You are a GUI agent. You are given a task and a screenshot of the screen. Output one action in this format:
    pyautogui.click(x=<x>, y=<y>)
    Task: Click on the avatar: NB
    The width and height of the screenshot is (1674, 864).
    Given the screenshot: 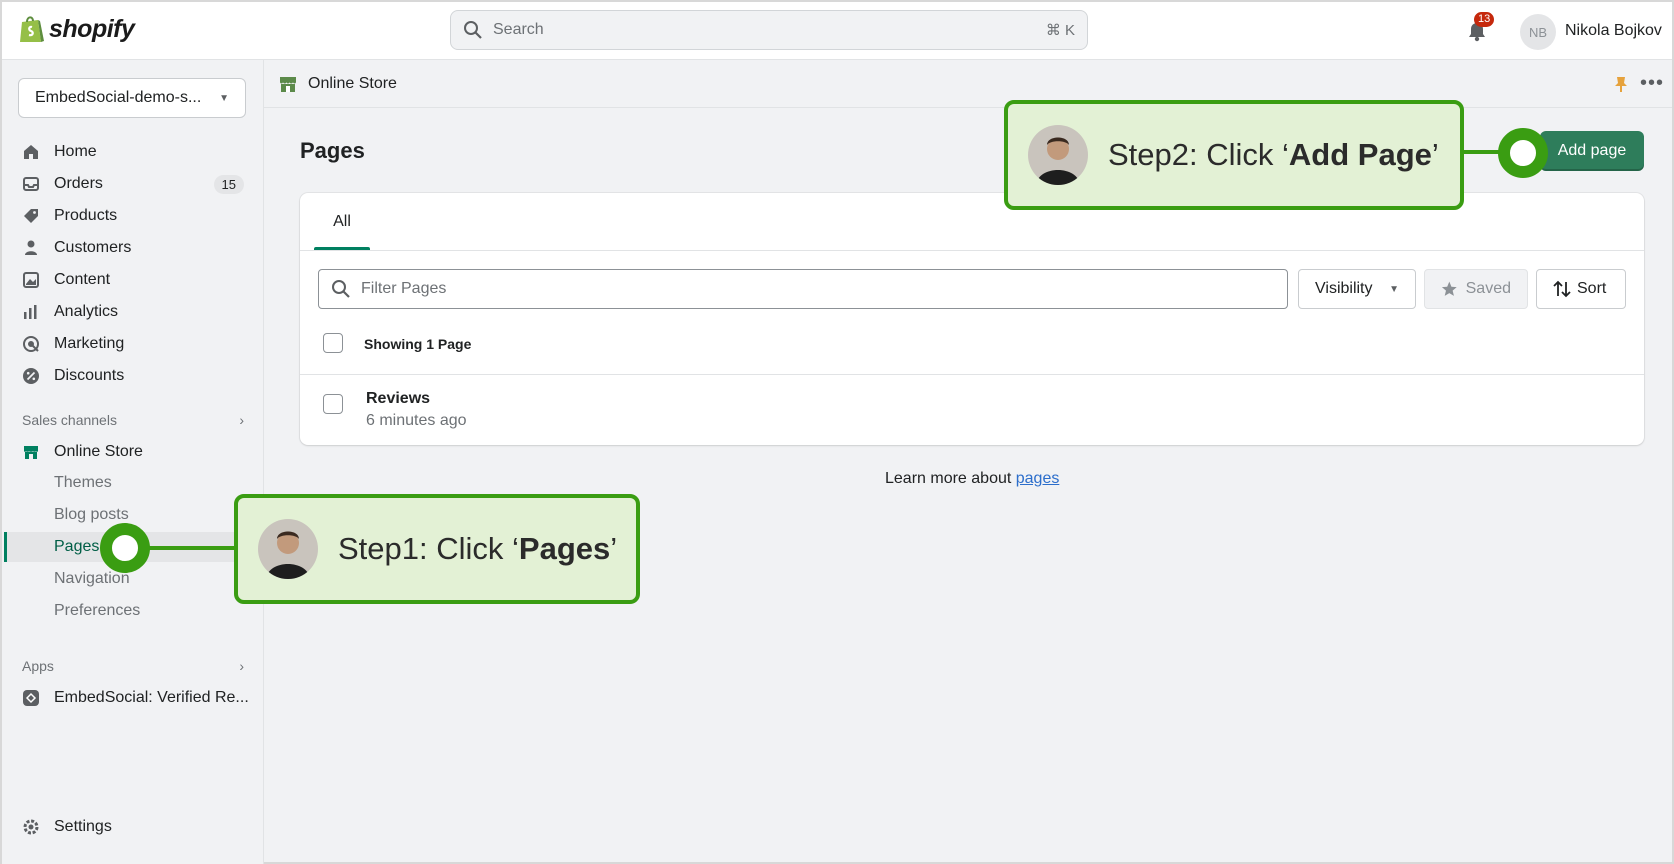 What is the action you would take?
    pyautogui.click(x=1538, y=32)
    